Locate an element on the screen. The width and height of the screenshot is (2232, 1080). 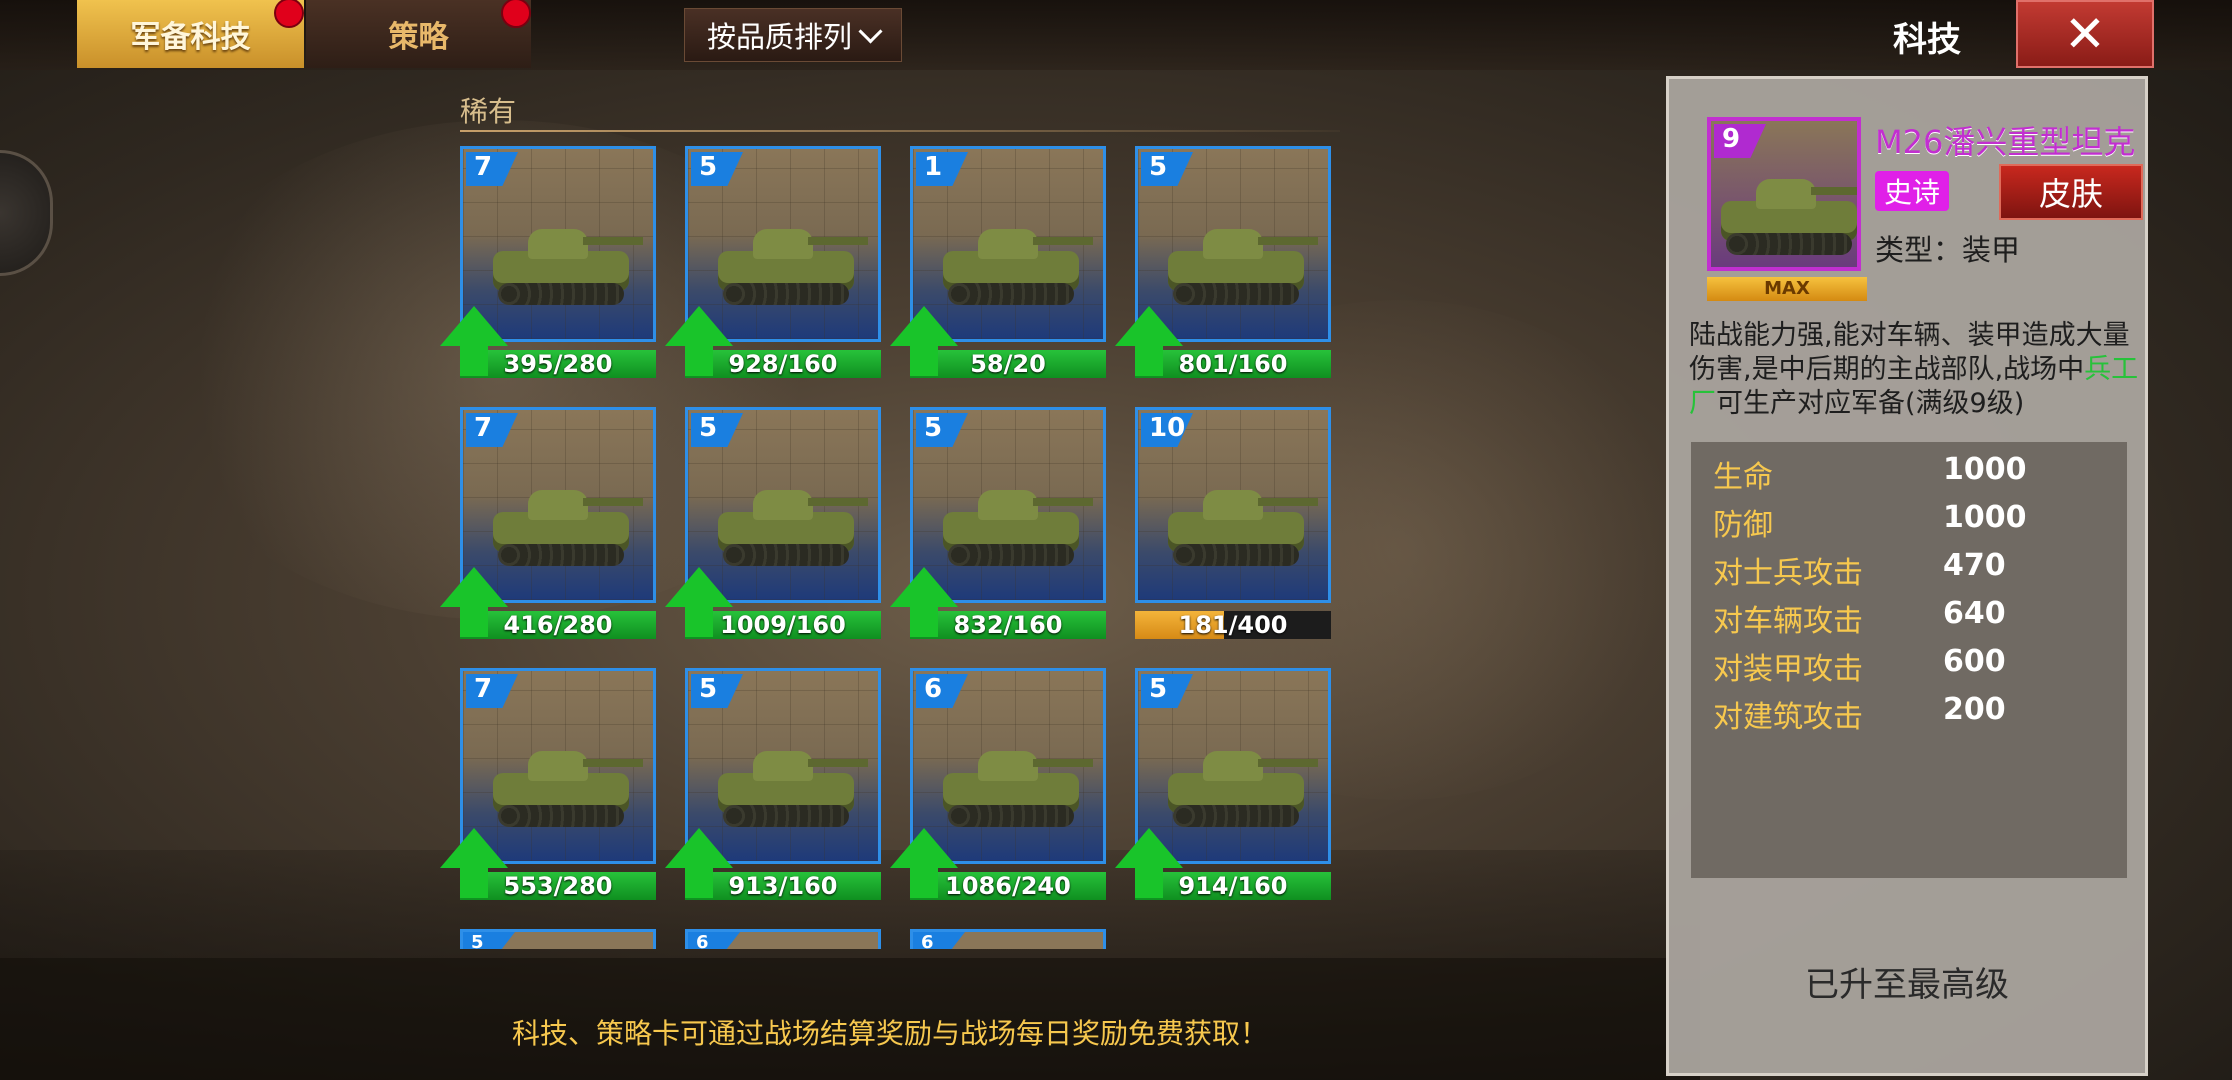
side-handle is located at coordinates (26, 213).